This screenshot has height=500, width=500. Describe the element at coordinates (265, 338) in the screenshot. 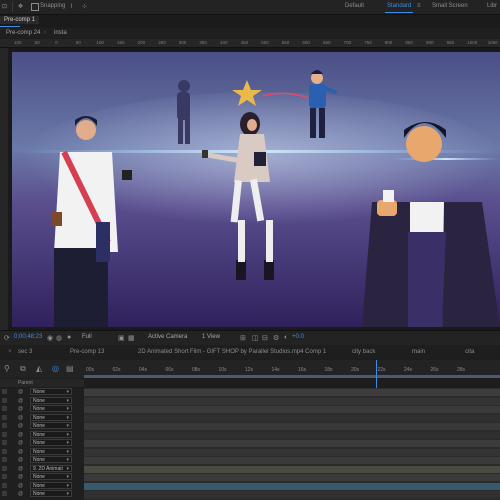

I see `timeline-icon: ⊟` at that location.